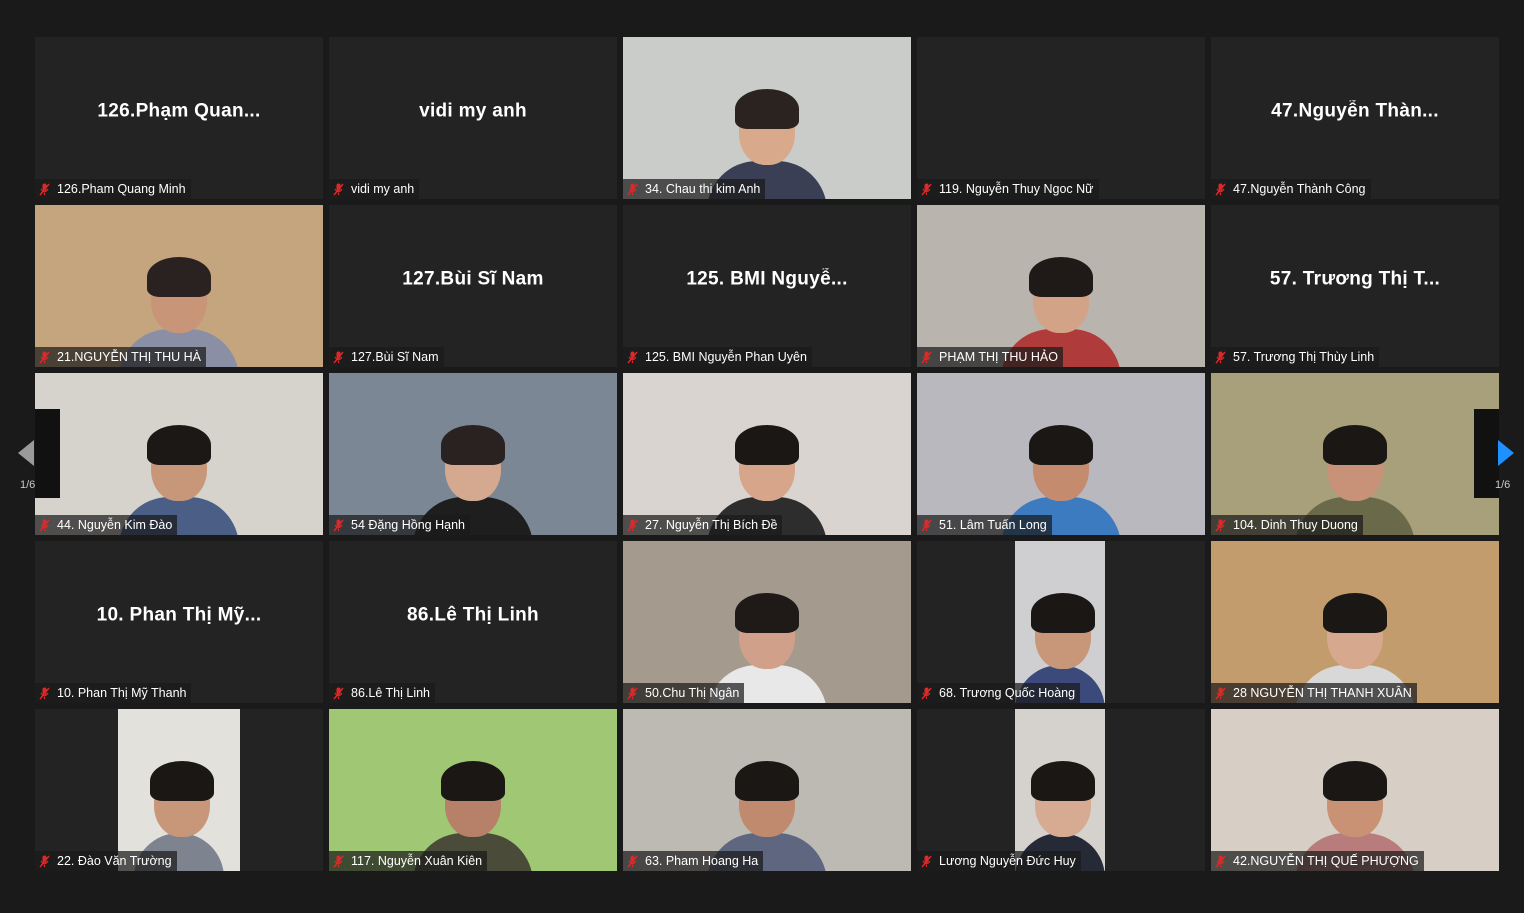 The width and height of the screenshot is (1524, 913). I want to click on participant-tile: 27. Nguyễn Thị Bích Đề, so click(767, 454).